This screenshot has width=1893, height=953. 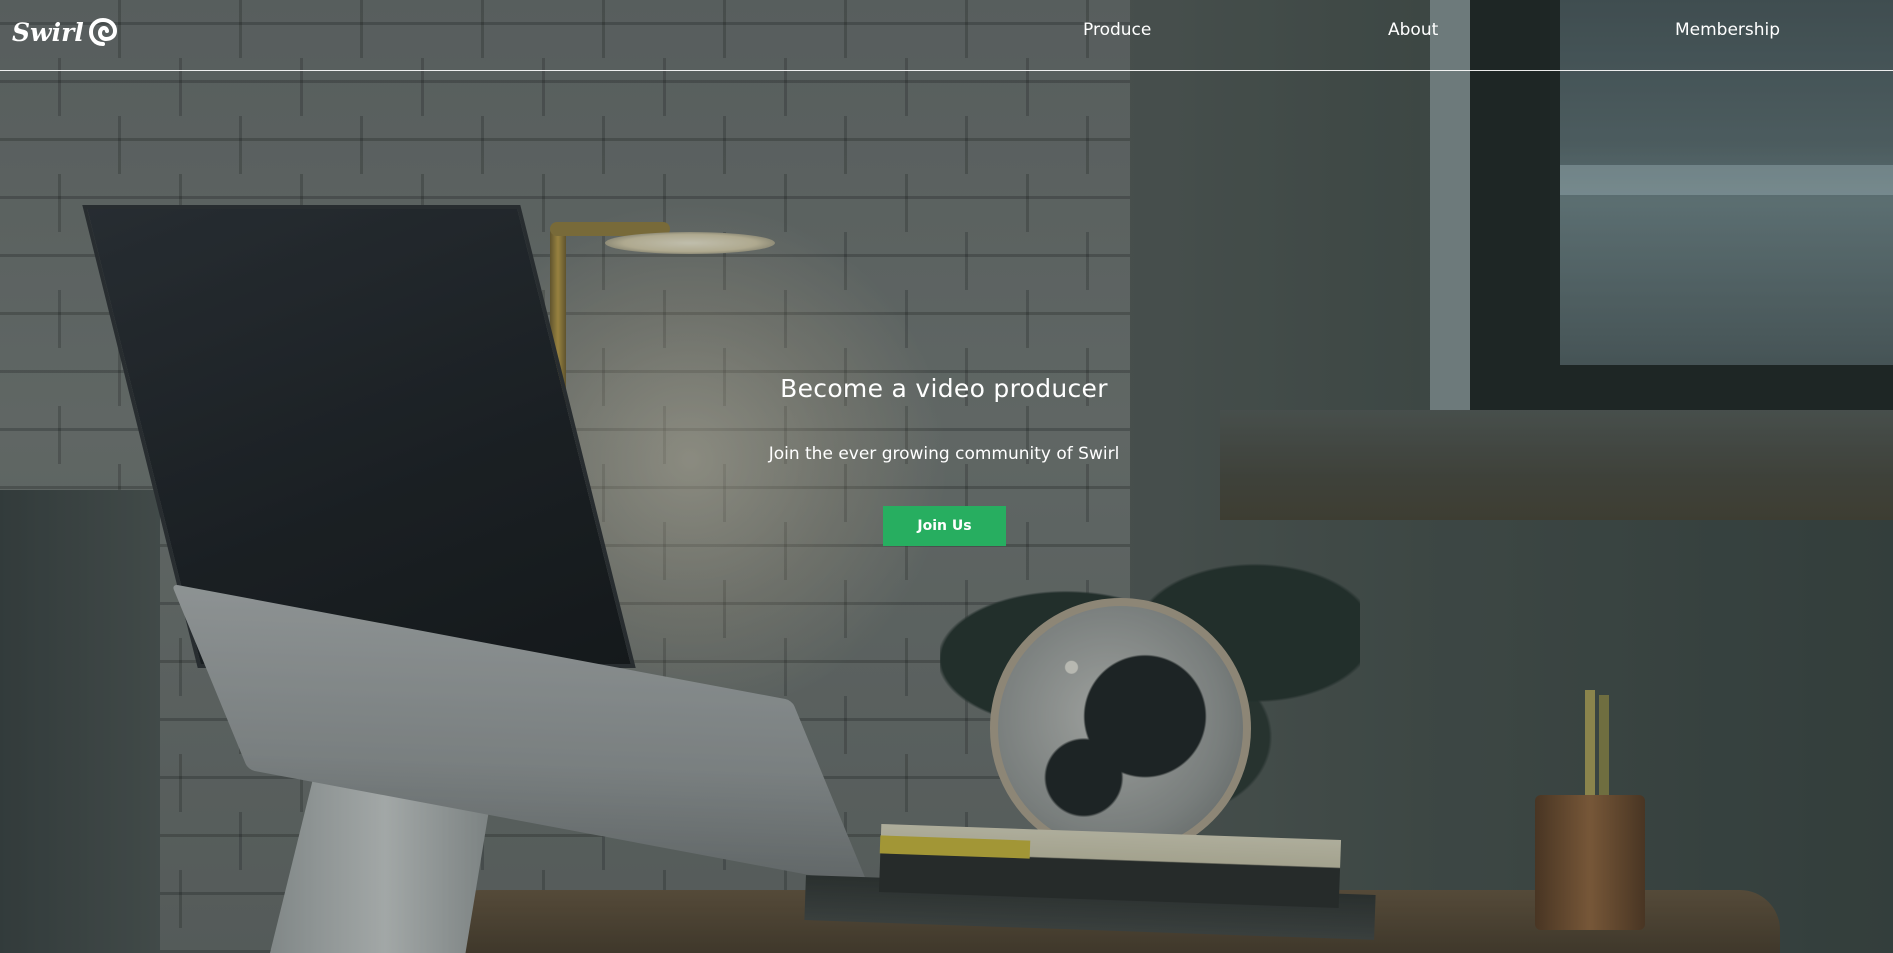 I want to click on hero-title: Become a video producer, so click(x=944, y=388).